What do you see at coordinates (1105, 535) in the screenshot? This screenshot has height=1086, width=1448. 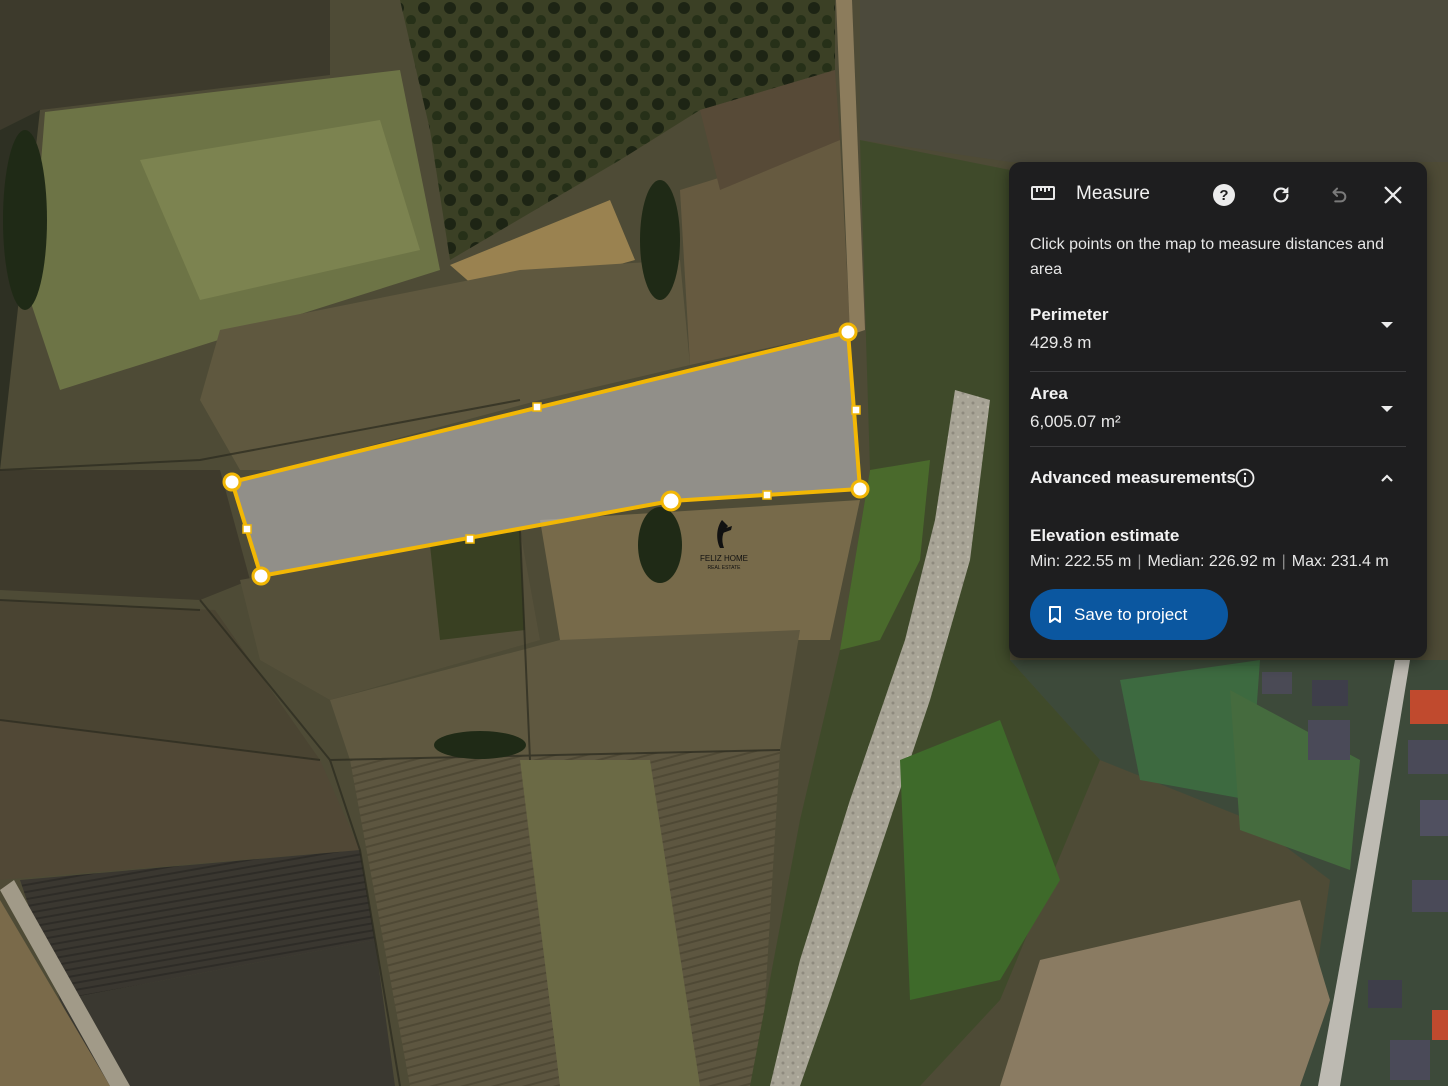 I see `elevation-label: Elevation estimate` at bounding box center [1105, 535].